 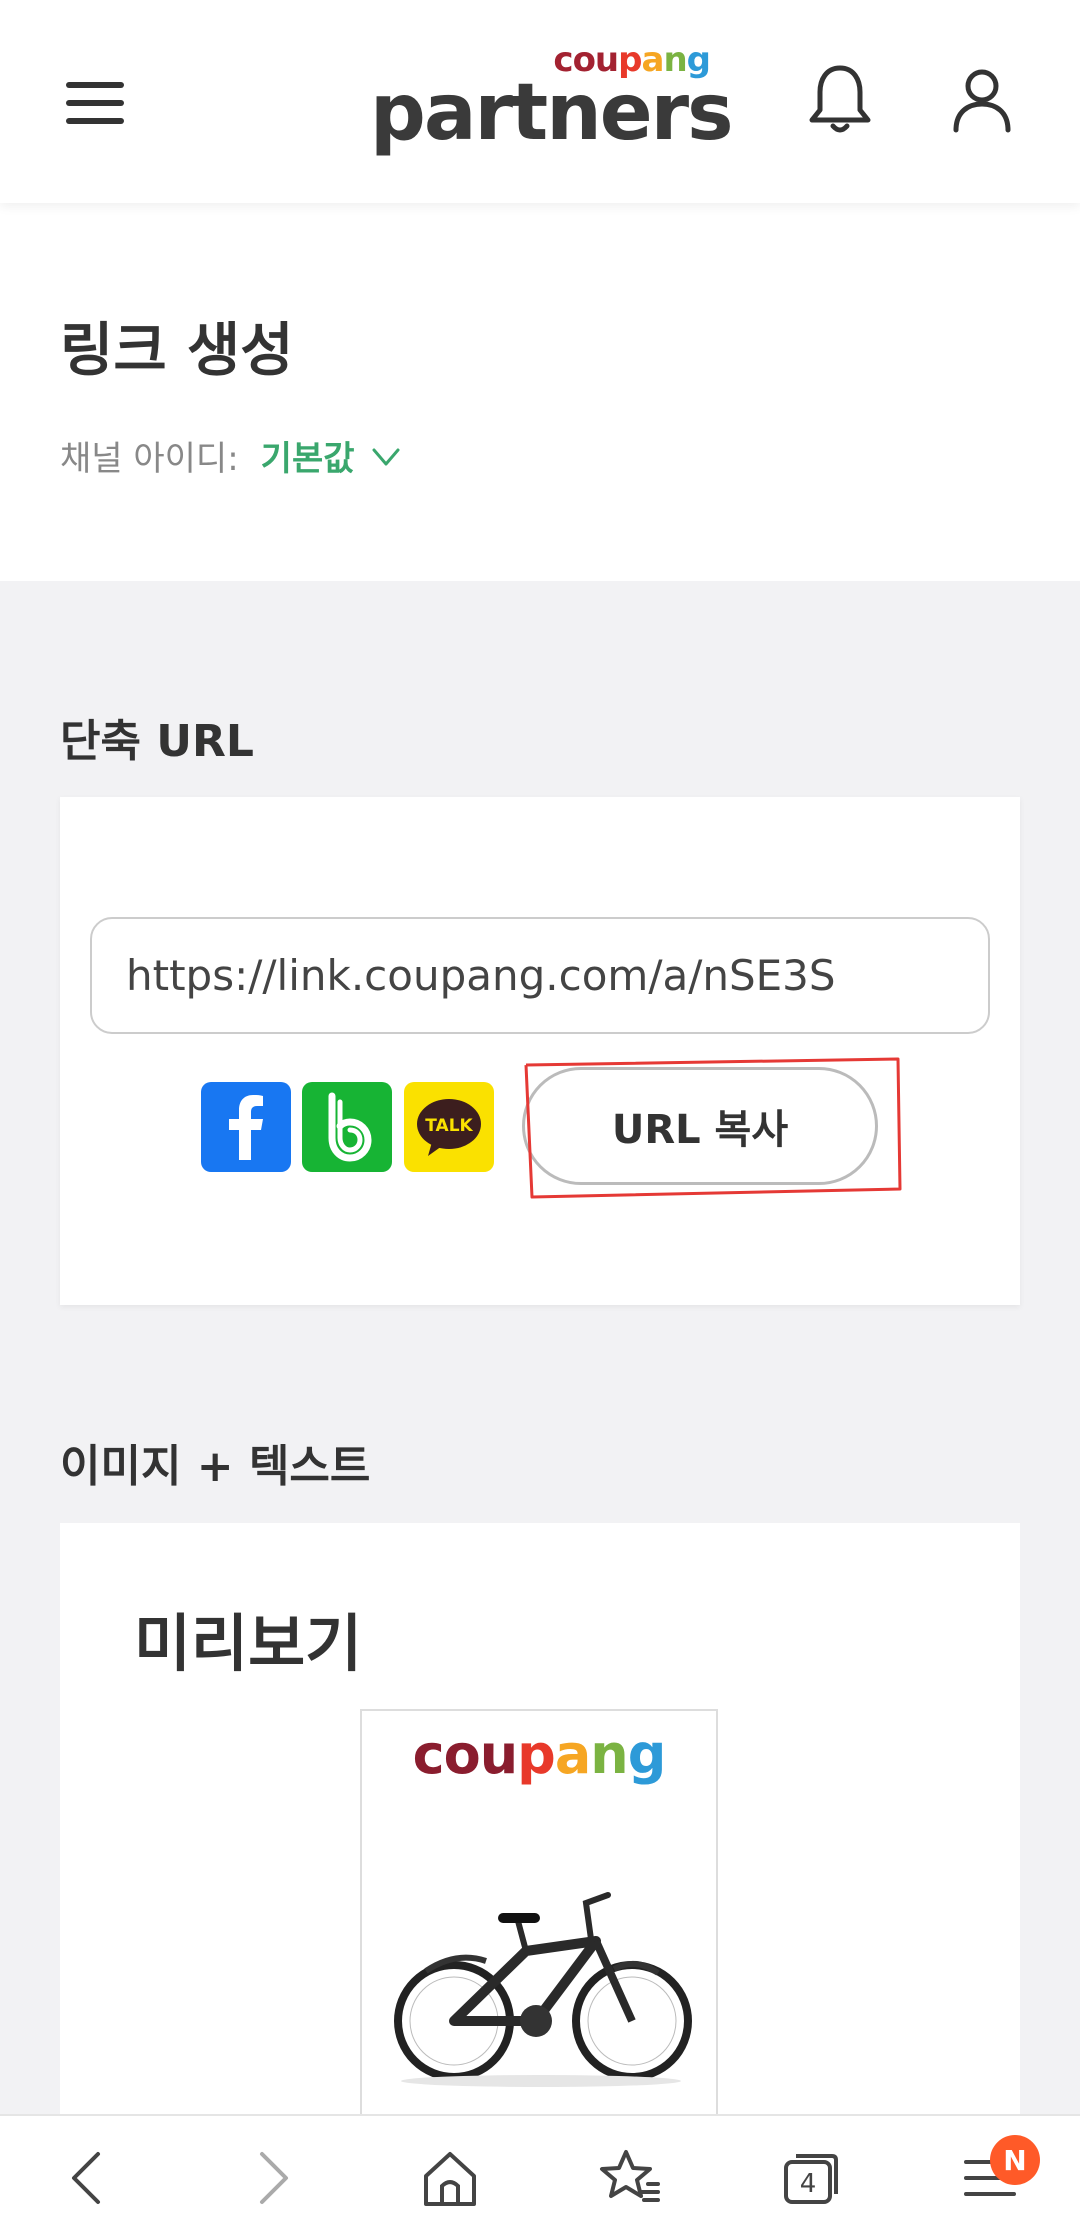 I want to click on tab-count: 4, so click(x=808, y=2184).